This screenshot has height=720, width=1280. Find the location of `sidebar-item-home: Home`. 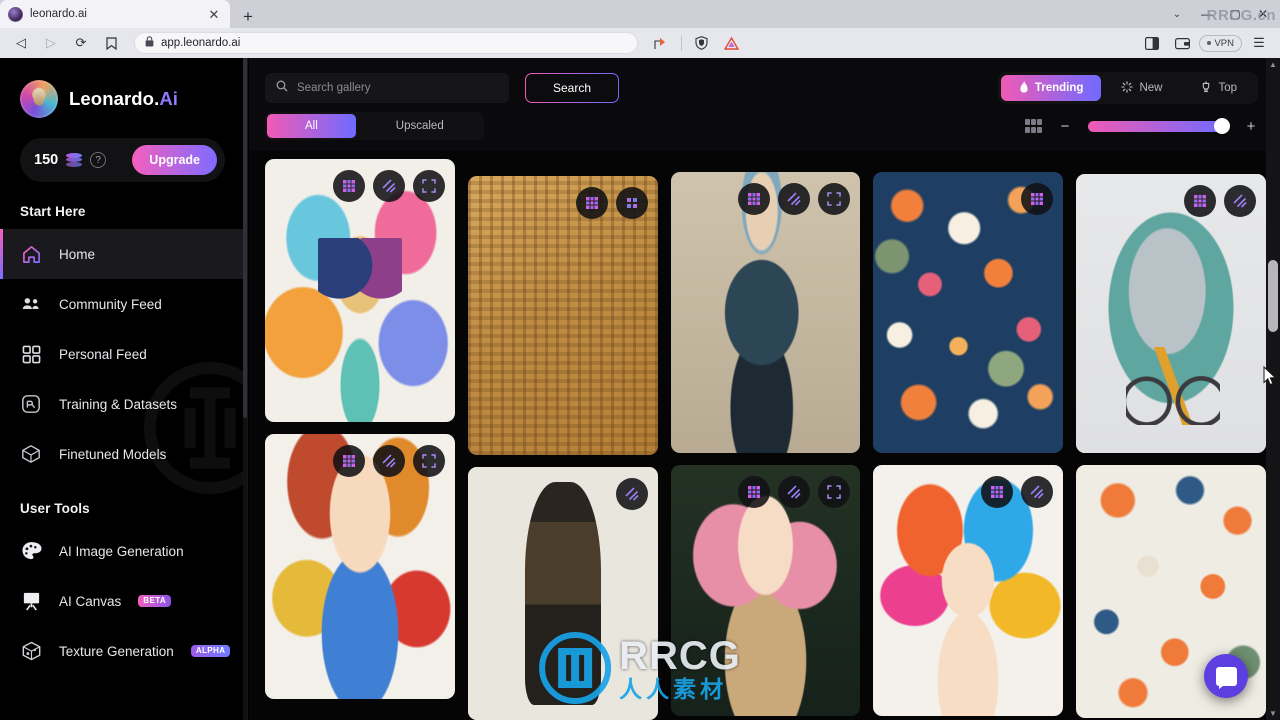

sidebar-item-home: Home is located at coordinates (123, 254).